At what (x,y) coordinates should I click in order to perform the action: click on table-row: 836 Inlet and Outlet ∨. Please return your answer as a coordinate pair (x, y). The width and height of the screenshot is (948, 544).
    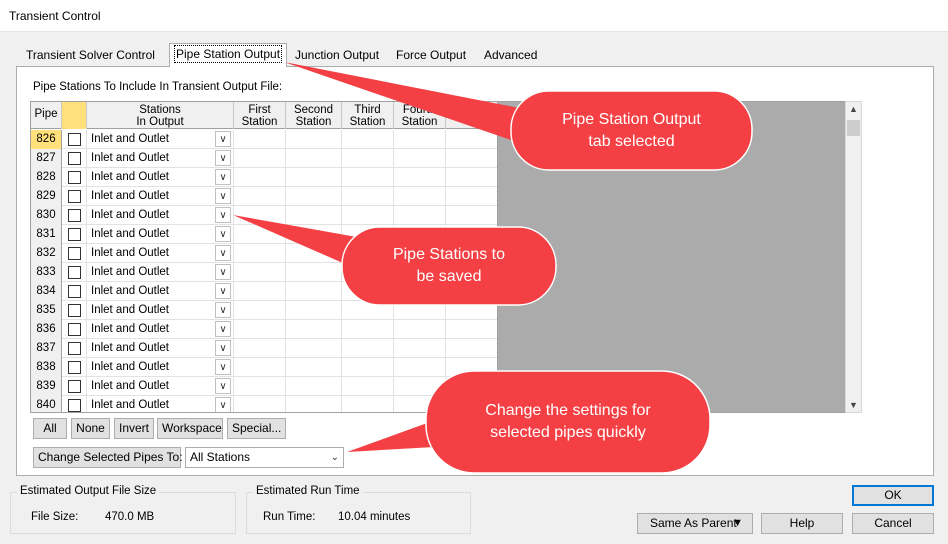
    Looking at the image, I should click on (264, 329).